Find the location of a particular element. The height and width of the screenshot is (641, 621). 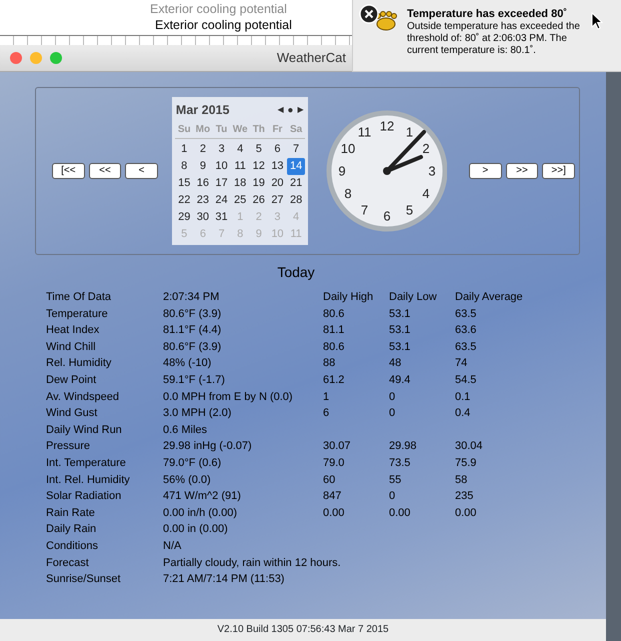

calendar-day: 17 is located at coordinates (221, 183).